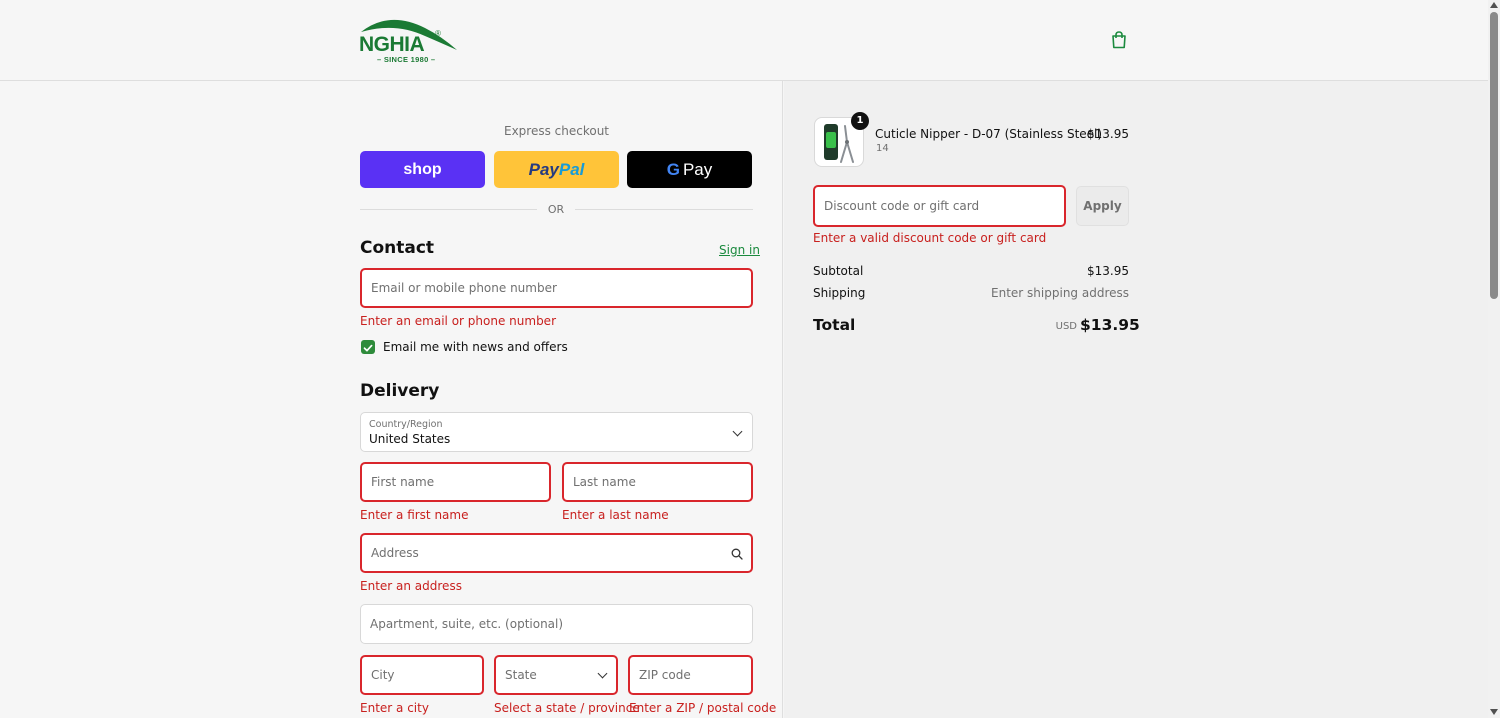 Image resolution: width=1500 pixels, height=718 pixels. I want to click on apply-discount-button: Apply, so click(1102, 206).